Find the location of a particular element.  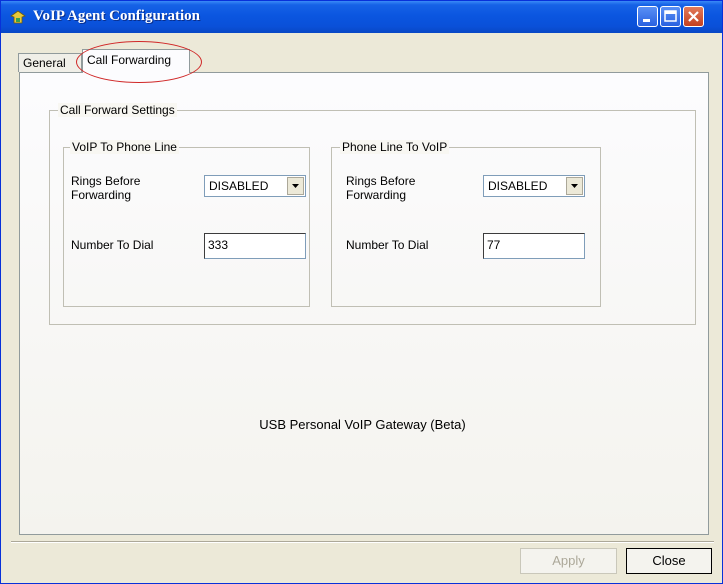

tab-general: General is located at coordinates (50, 62).